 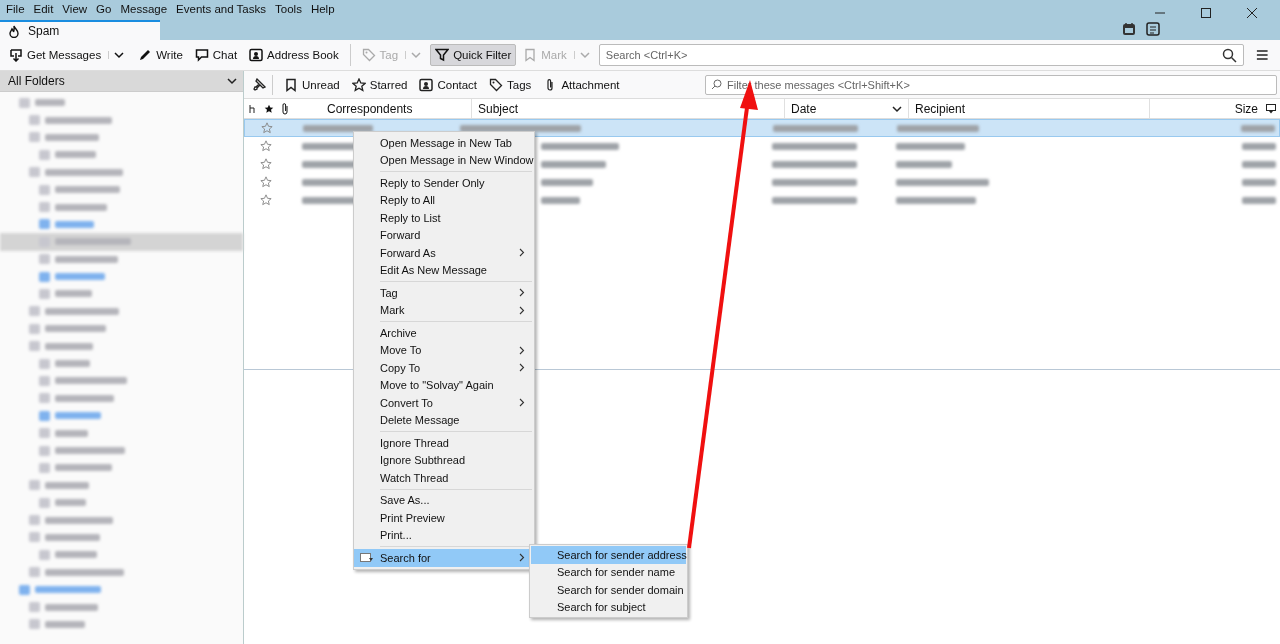 What do you see at coordinates (145, 55) in the screenshot?
I see `pencil-icon` at bounding box center [145, 55].